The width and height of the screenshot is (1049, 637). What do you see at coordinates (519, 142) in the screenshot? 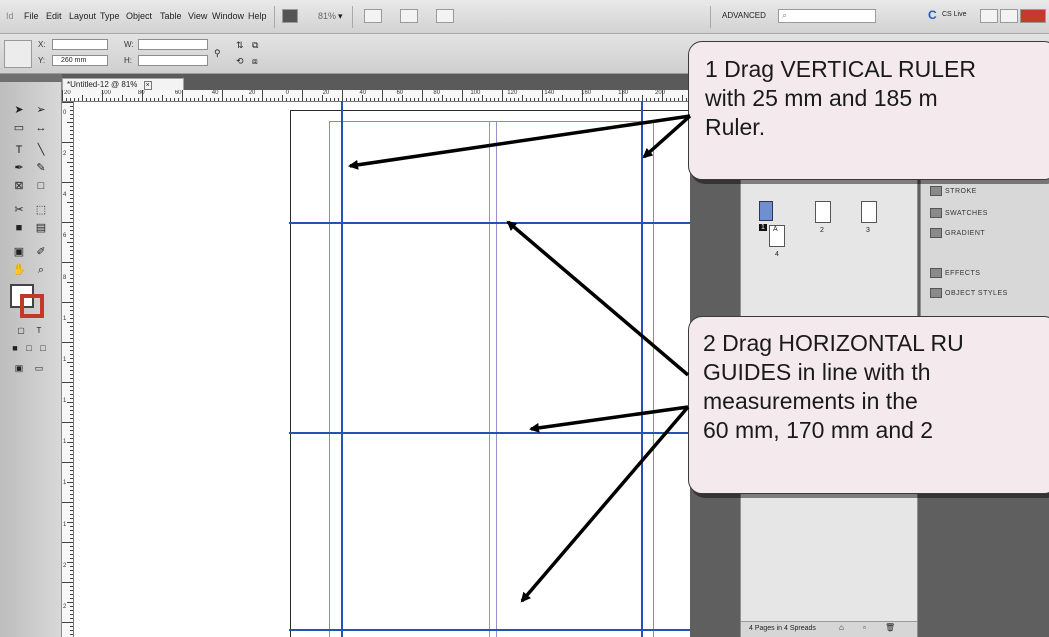
I see `arrow-to-left-vertical-guide` at bounding box center [519, 142].